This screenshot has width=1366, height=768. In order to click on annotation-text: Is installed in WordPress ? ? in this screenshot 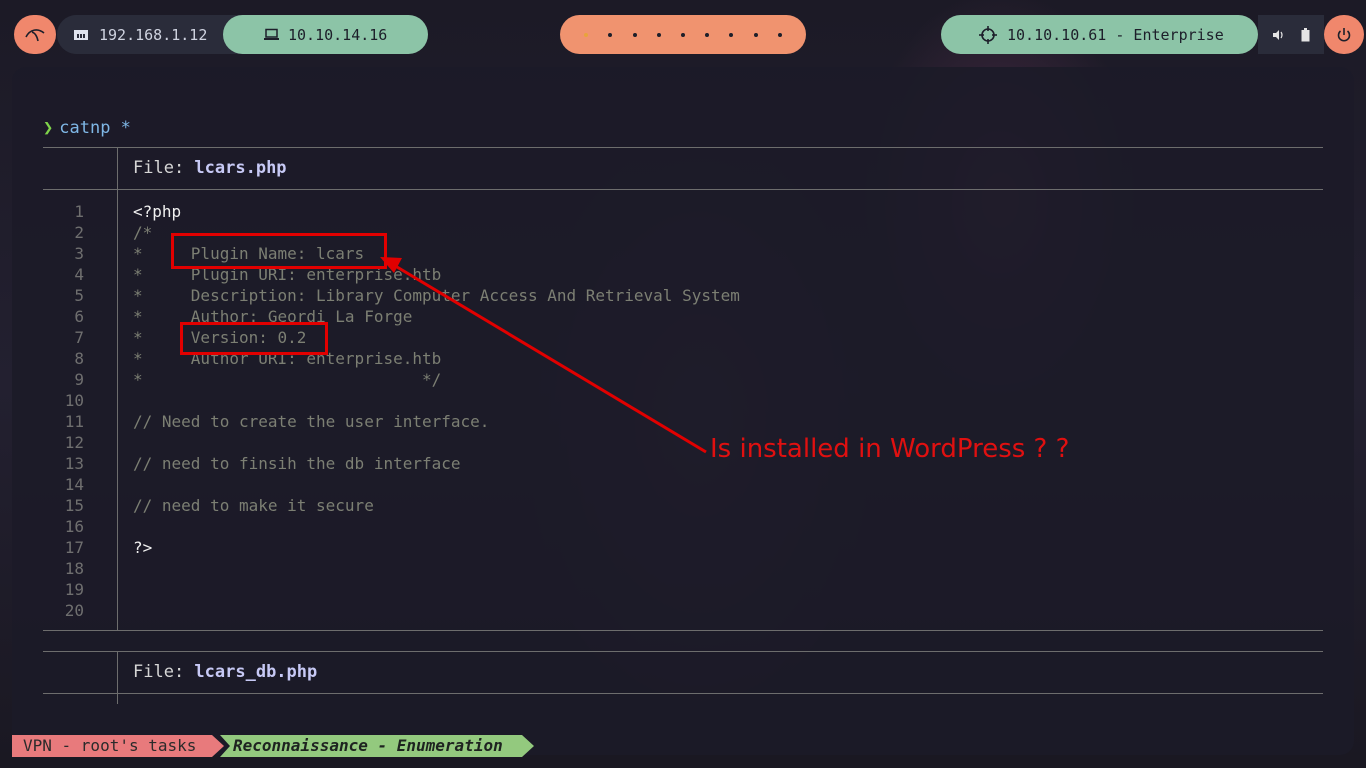, I will do `click(890, 449)`.